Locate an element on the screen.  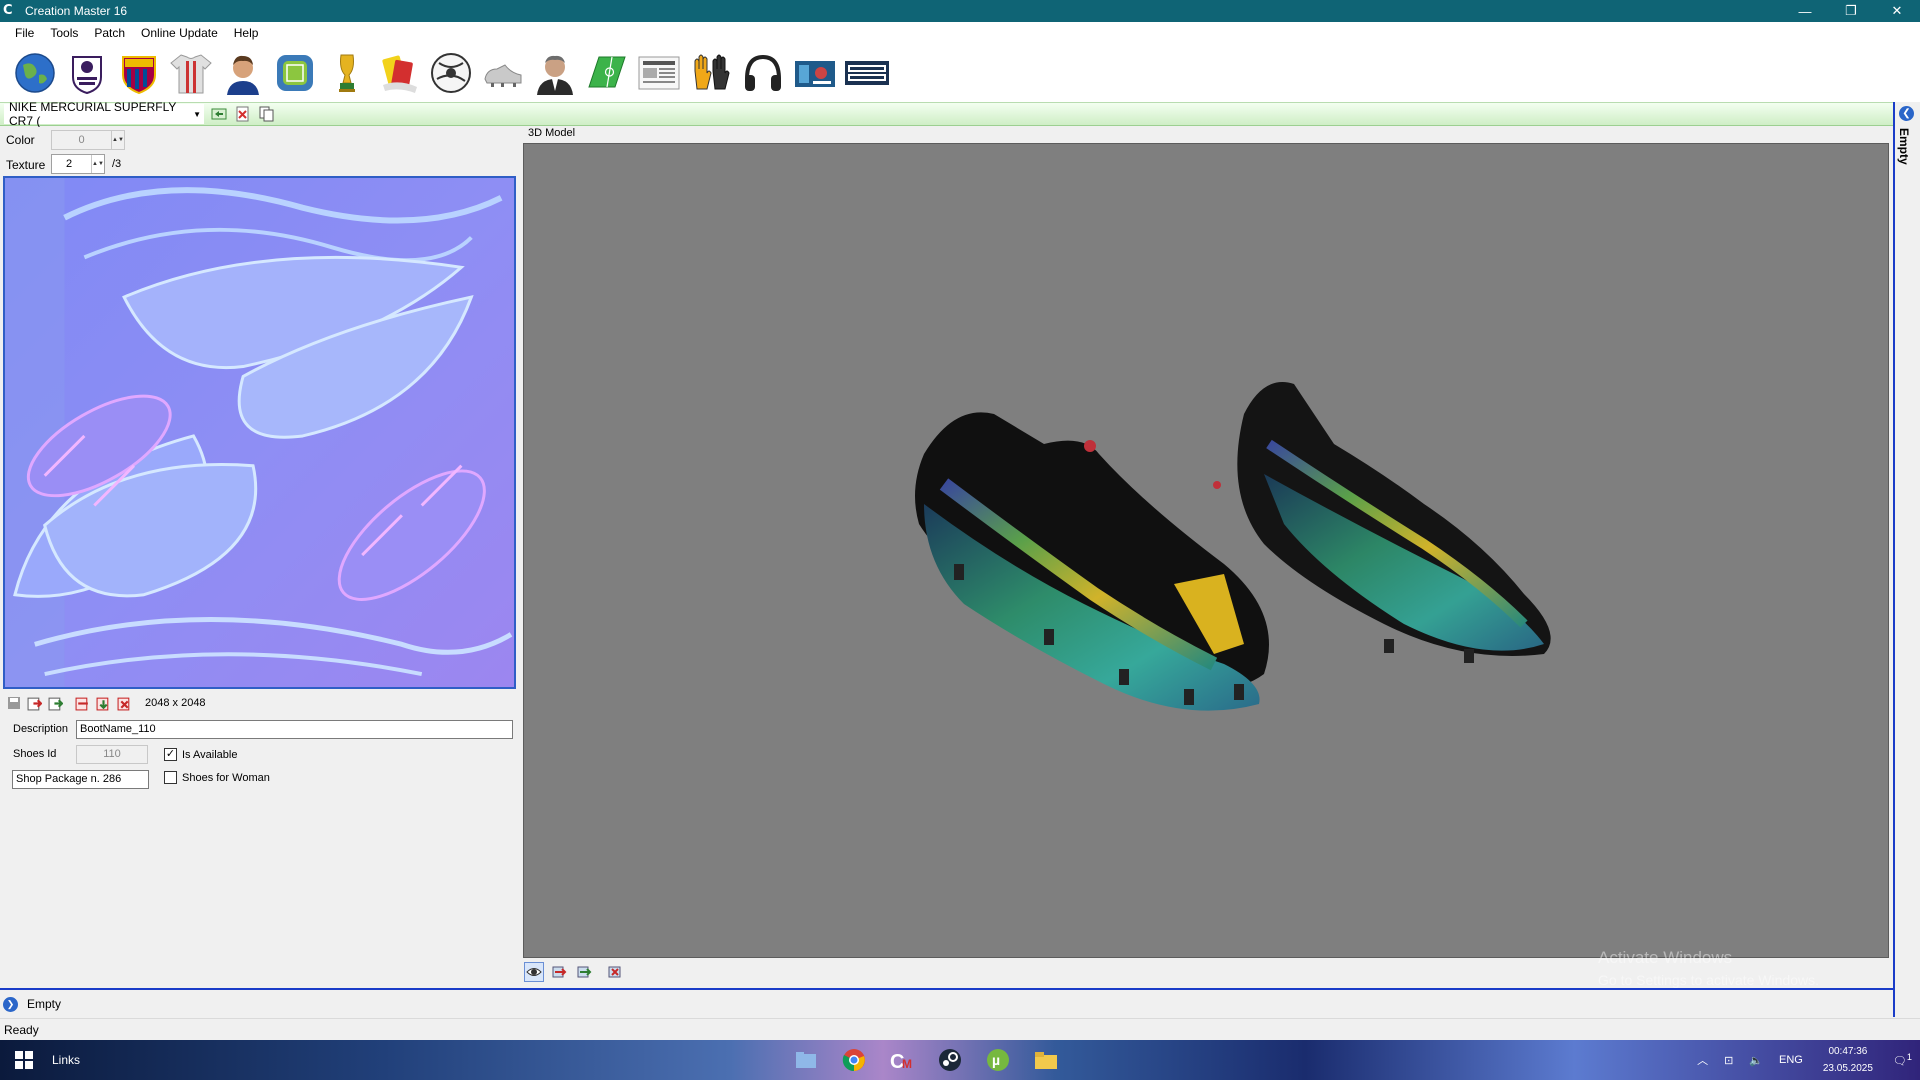
menu-file: File is located at coordinates (24, 33).